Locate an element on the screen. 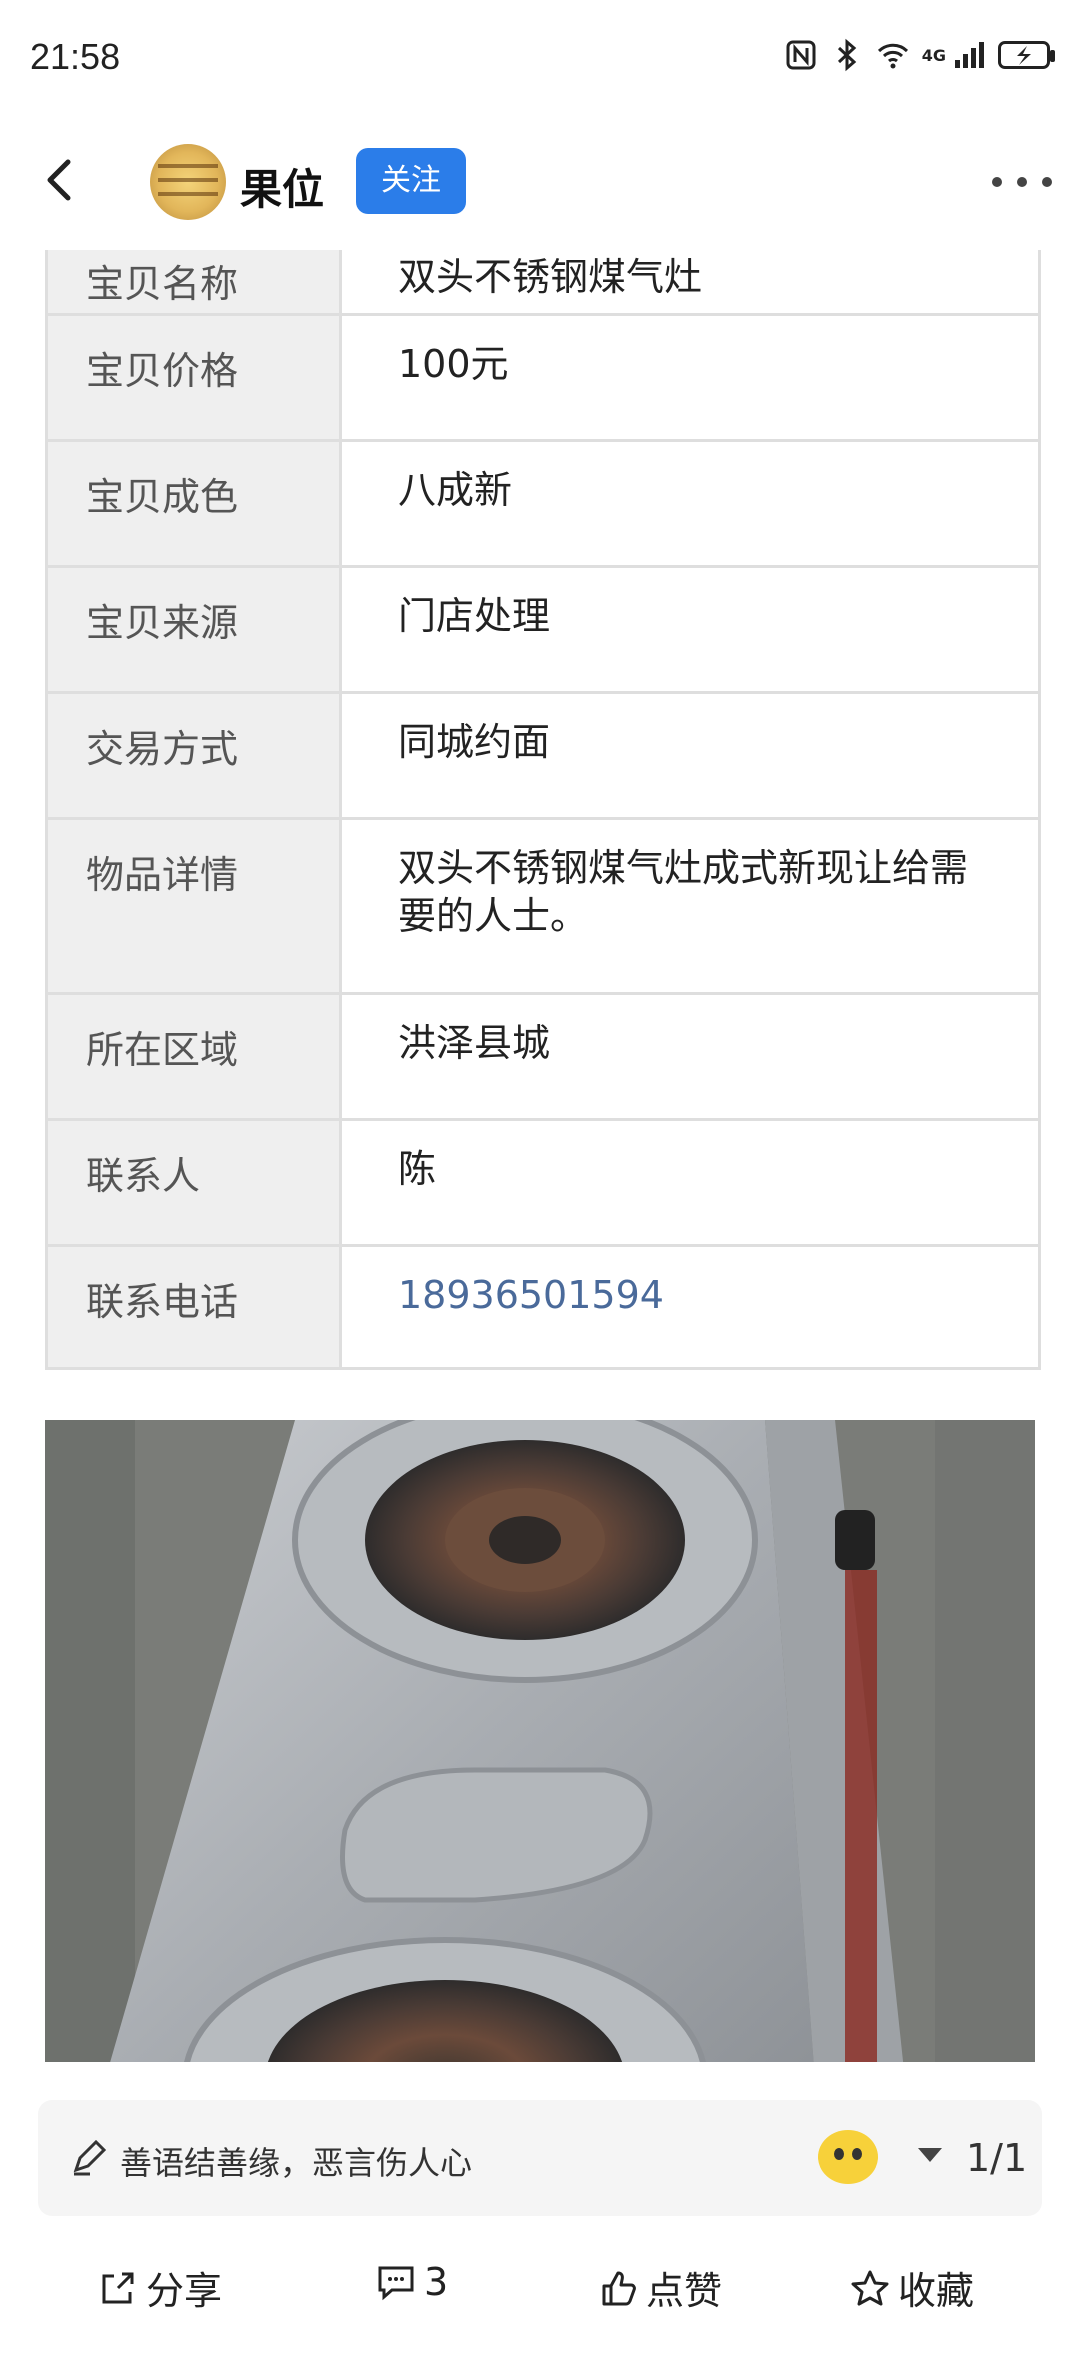  table-row: 宝贝来源 门店处理 is located at coordinates (543, 631).